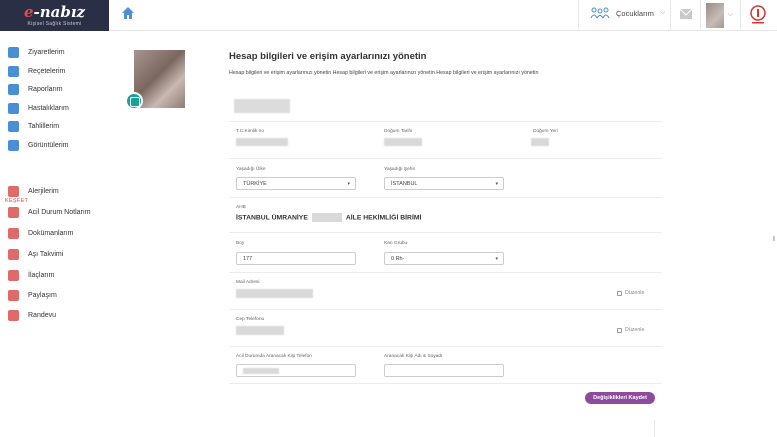 The width and height of the screenshot is (777, 437). What do you see at coordinates (635, 13) in the screenshot?
I see `children-label: Çocuklarım` at bounding box center [635, 13].